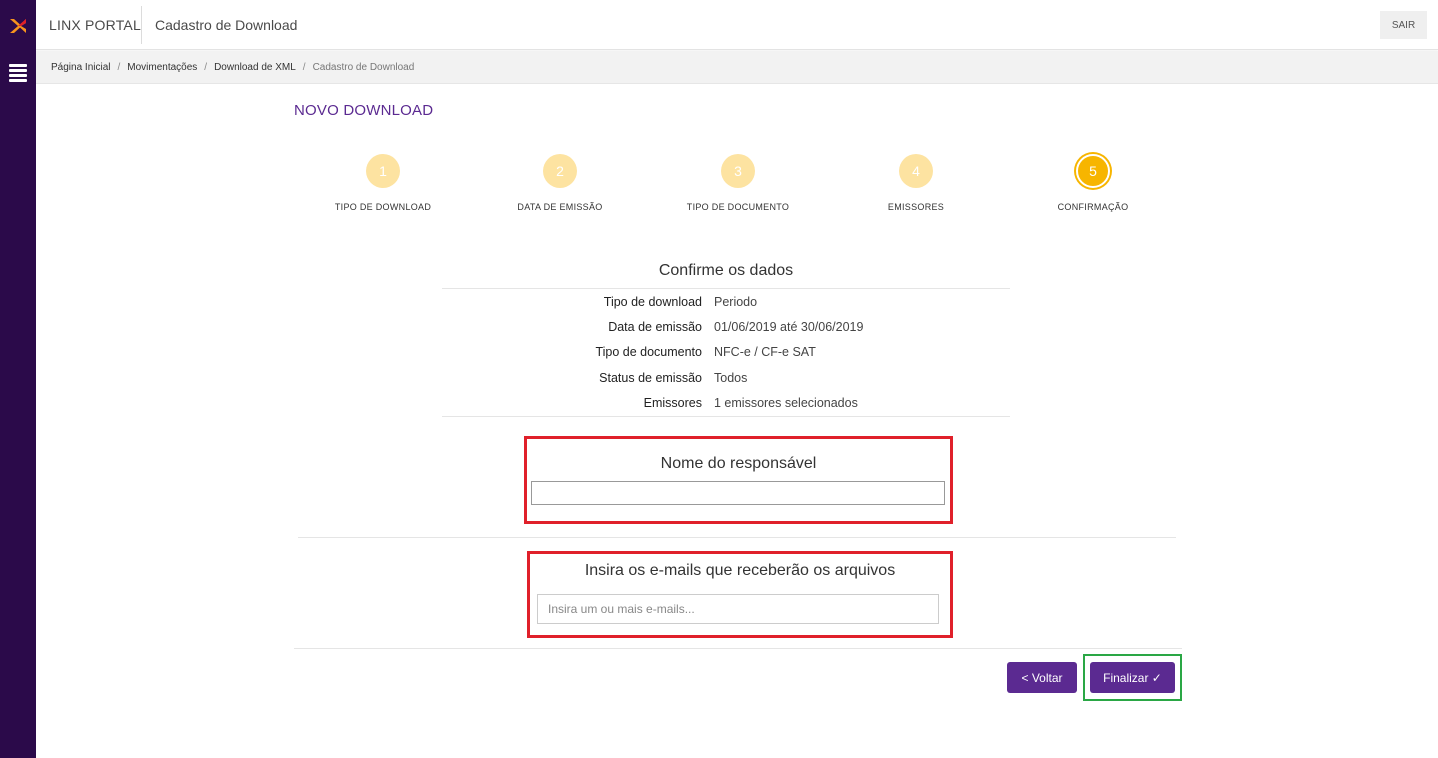 The height and width of the screenshot is (758, 1438). Describe the element at coordinates (1042, 677) in the screenshot. I see `back-button: < Voltar` at that location.